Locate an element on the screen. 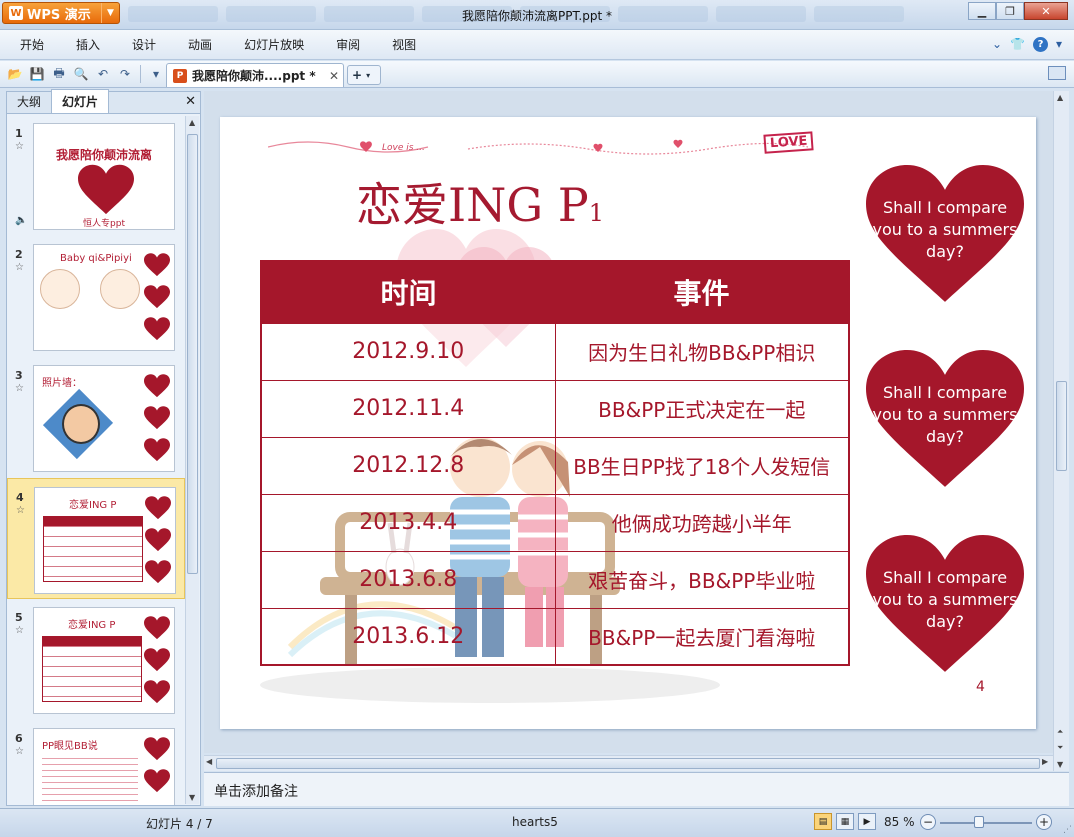 This screenshot has width=1074, height=837. print-icon: 🖶 is located at coordinates (59, 74).